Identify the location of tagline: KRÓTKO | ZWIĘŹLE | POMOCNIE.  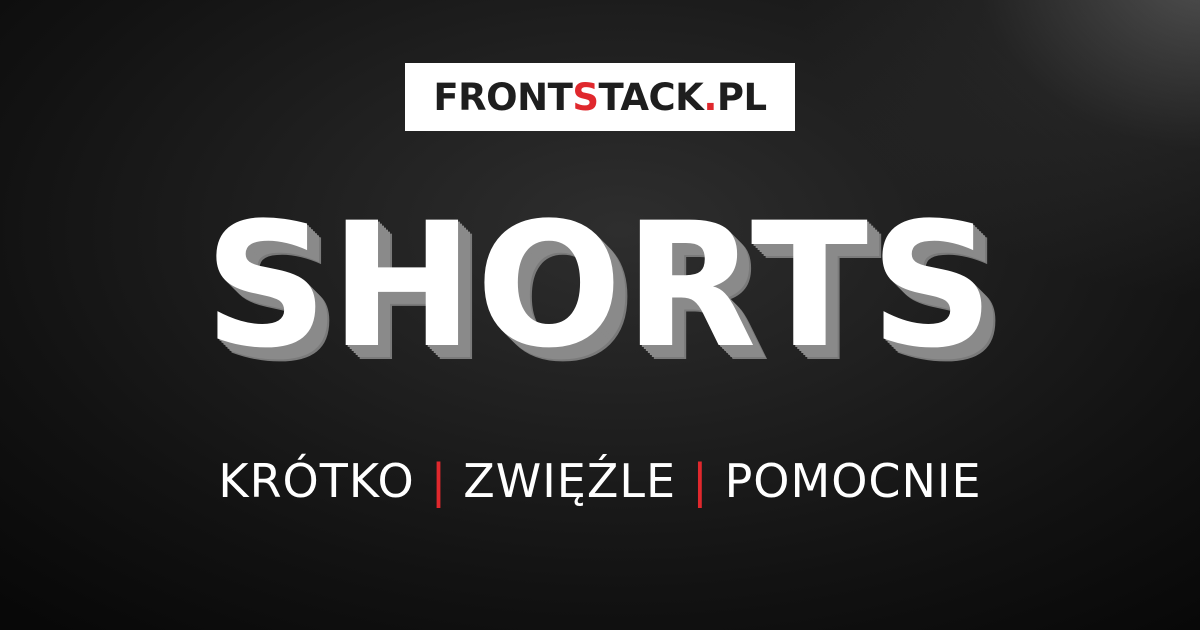
(600, 481).